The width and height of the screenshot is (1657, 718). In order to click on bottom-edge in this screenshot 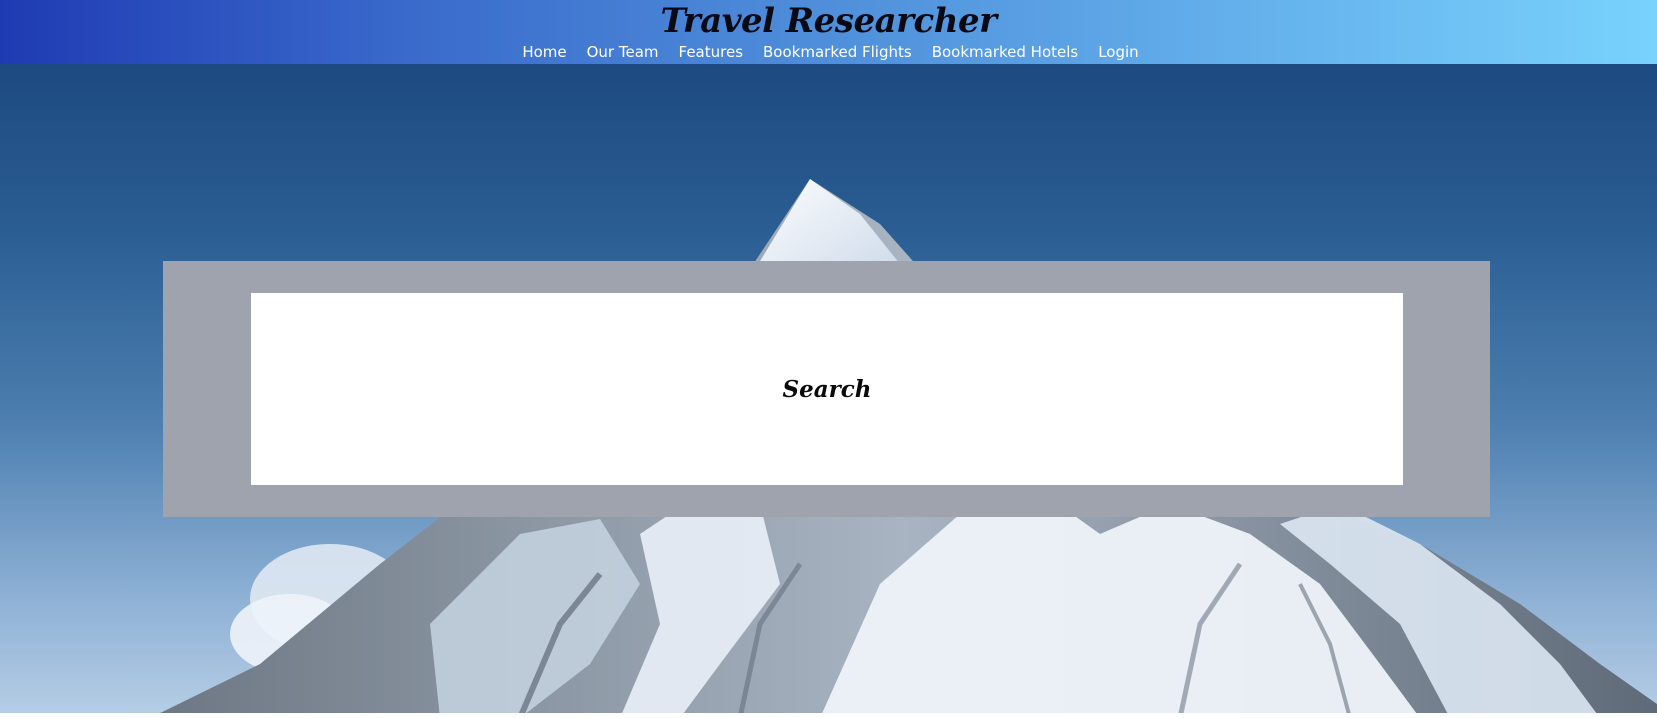, I will do `click(828, 715)`.